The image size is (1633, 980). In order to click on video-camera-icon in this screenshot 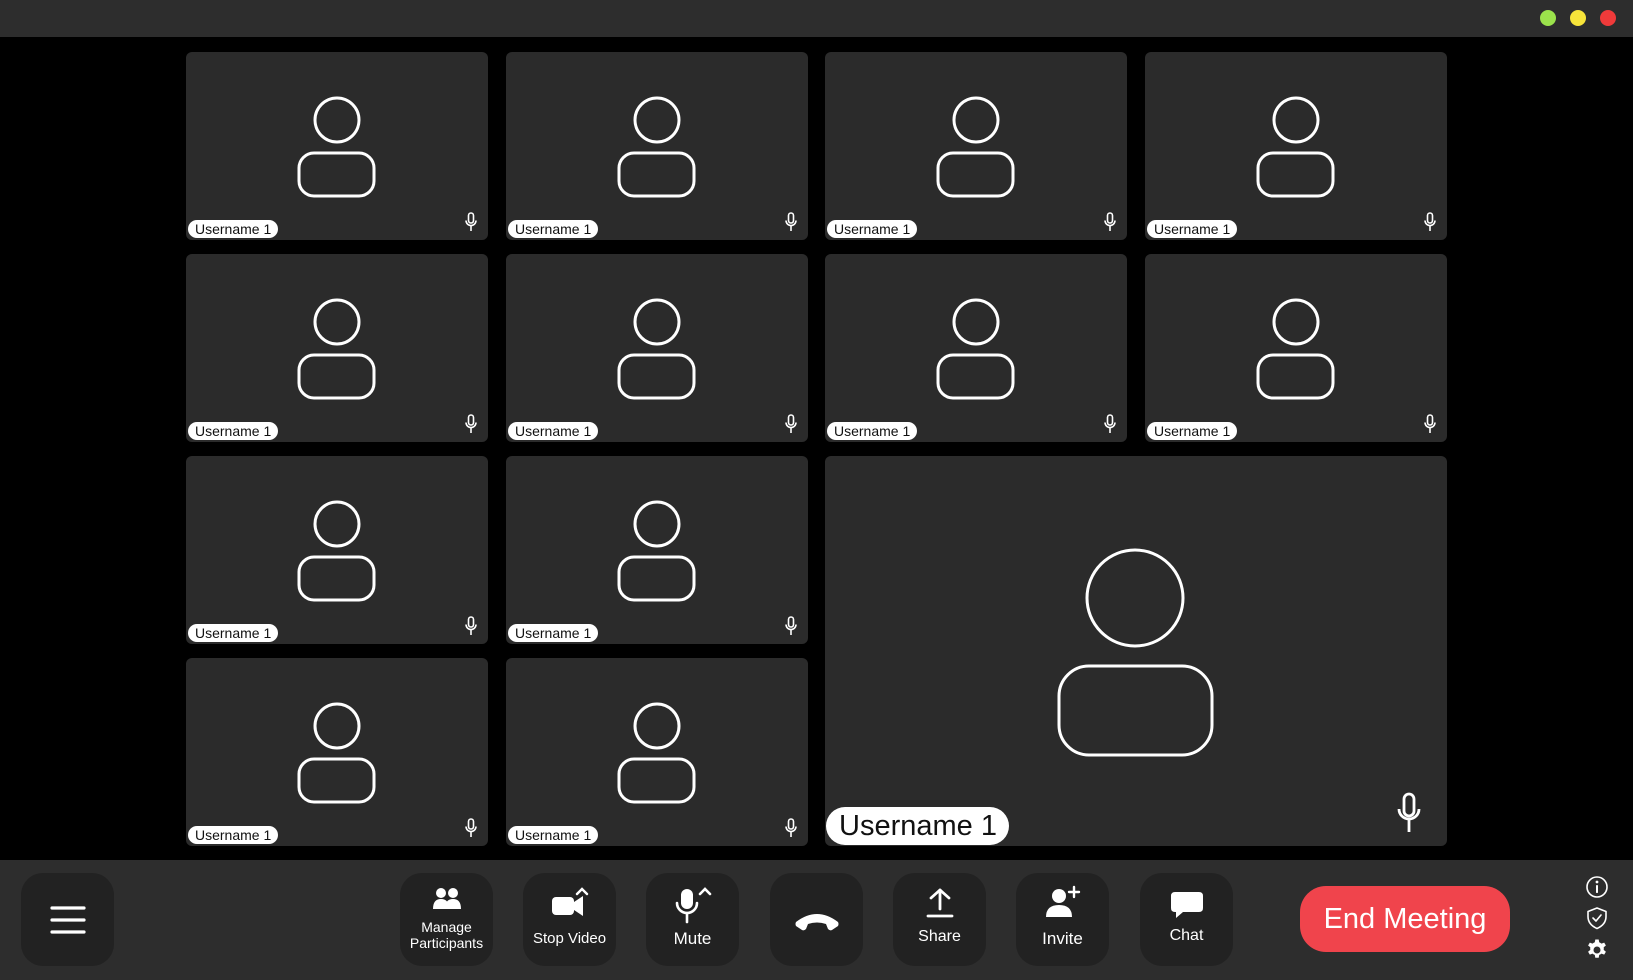, I will do `click(569, 901)`.